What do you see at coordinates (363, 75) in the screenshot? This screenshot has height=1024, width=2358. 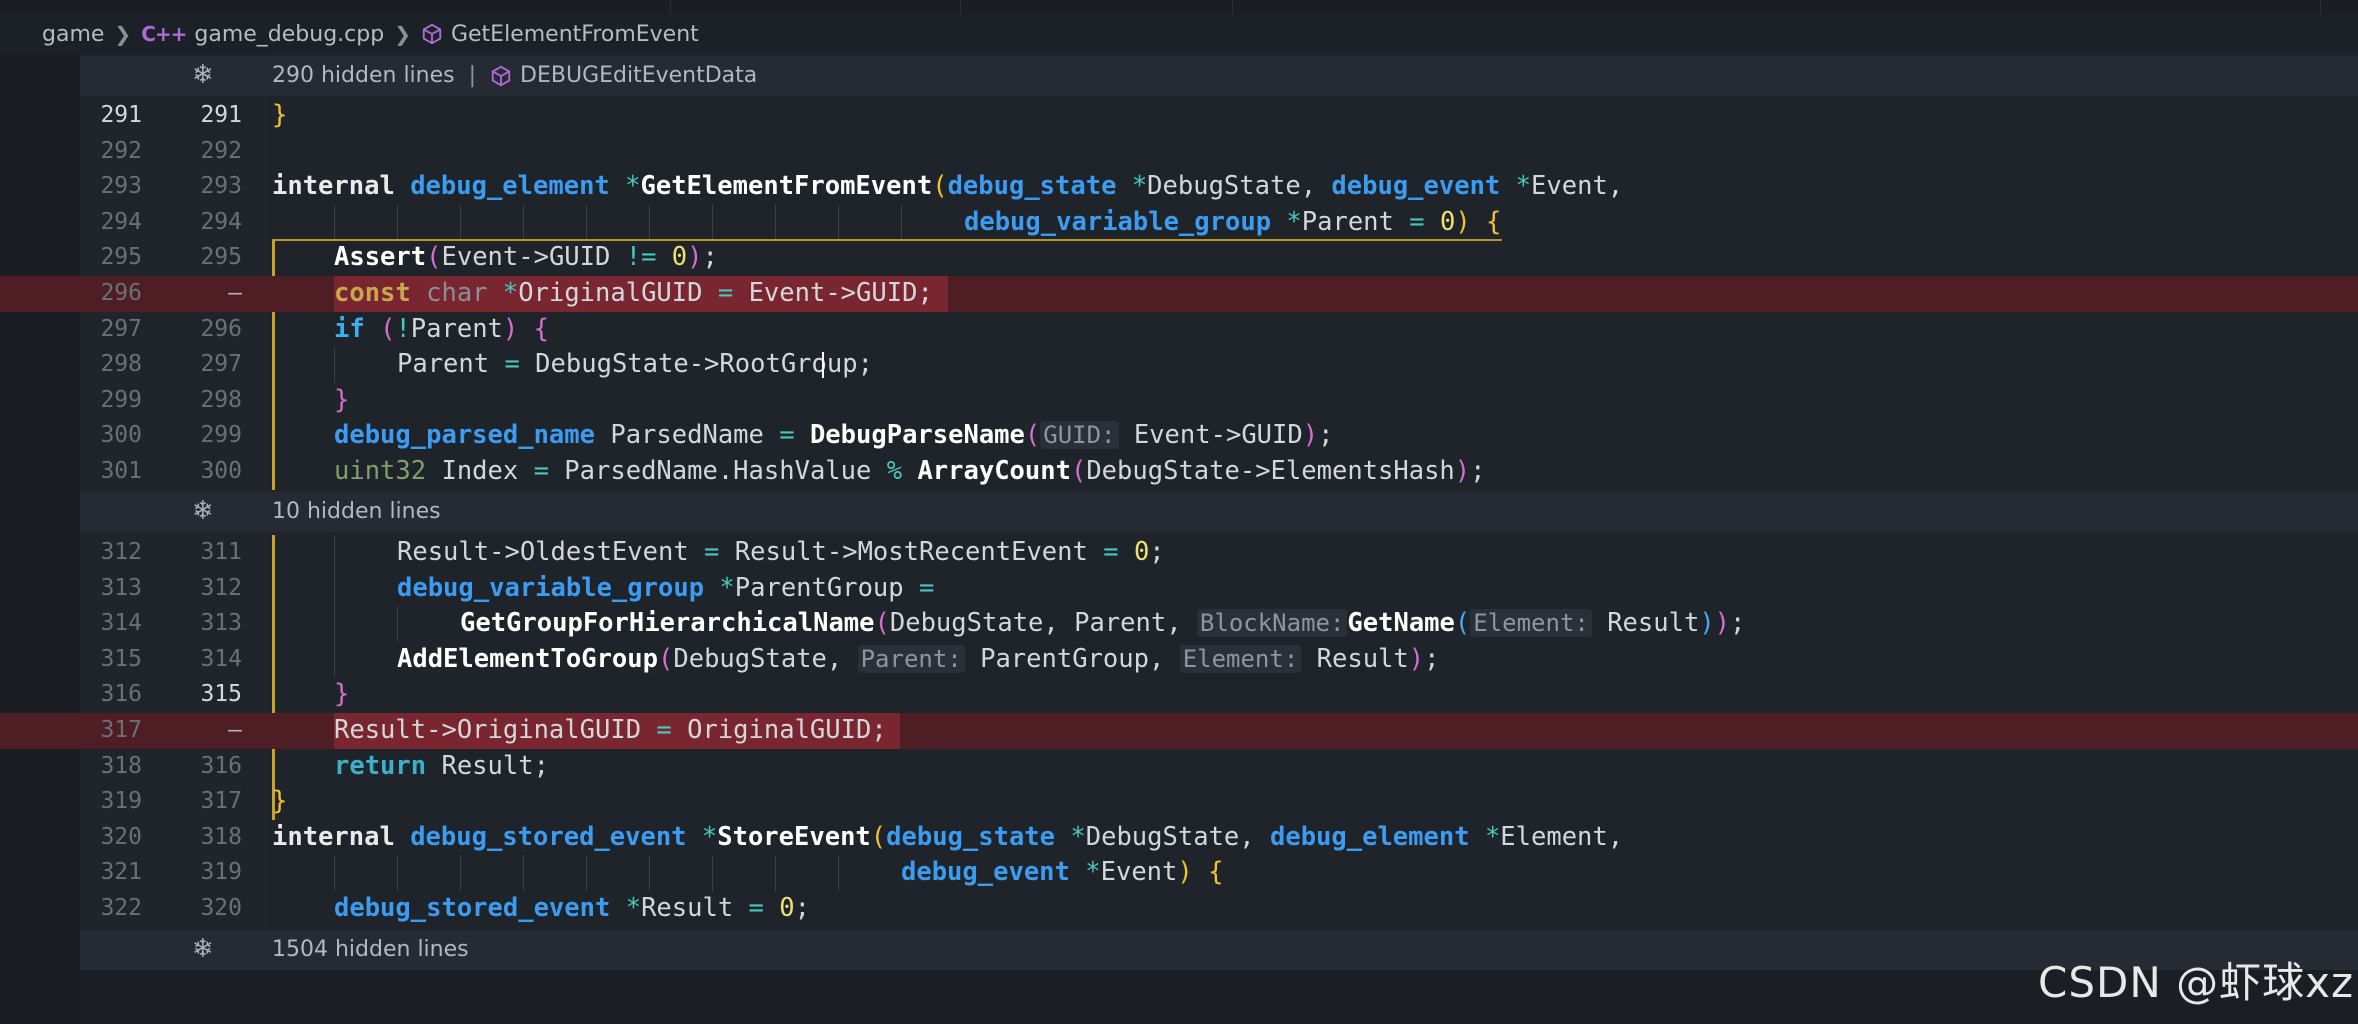 I see `hidden-lines-label: 290 hidden lines` at bounding box center [363, 75].